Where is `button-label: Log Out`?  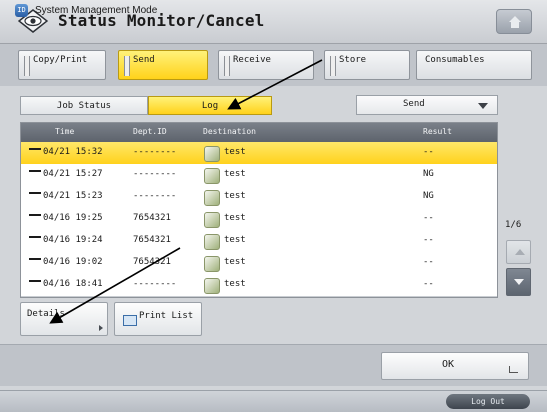 button-label: Log Out is located at coordinates (488, 401).